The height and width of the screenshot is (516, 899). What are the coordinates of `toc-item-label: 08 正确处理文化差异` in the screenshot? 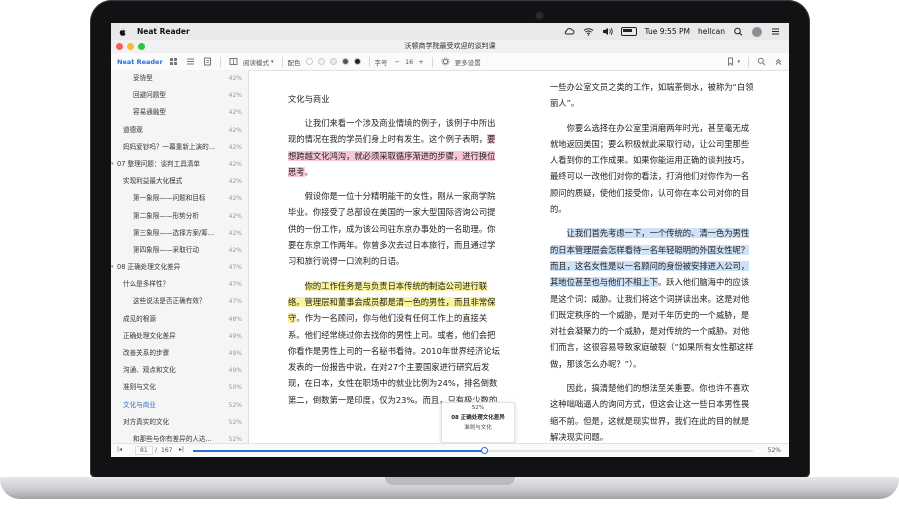 It's located at (149, 267).